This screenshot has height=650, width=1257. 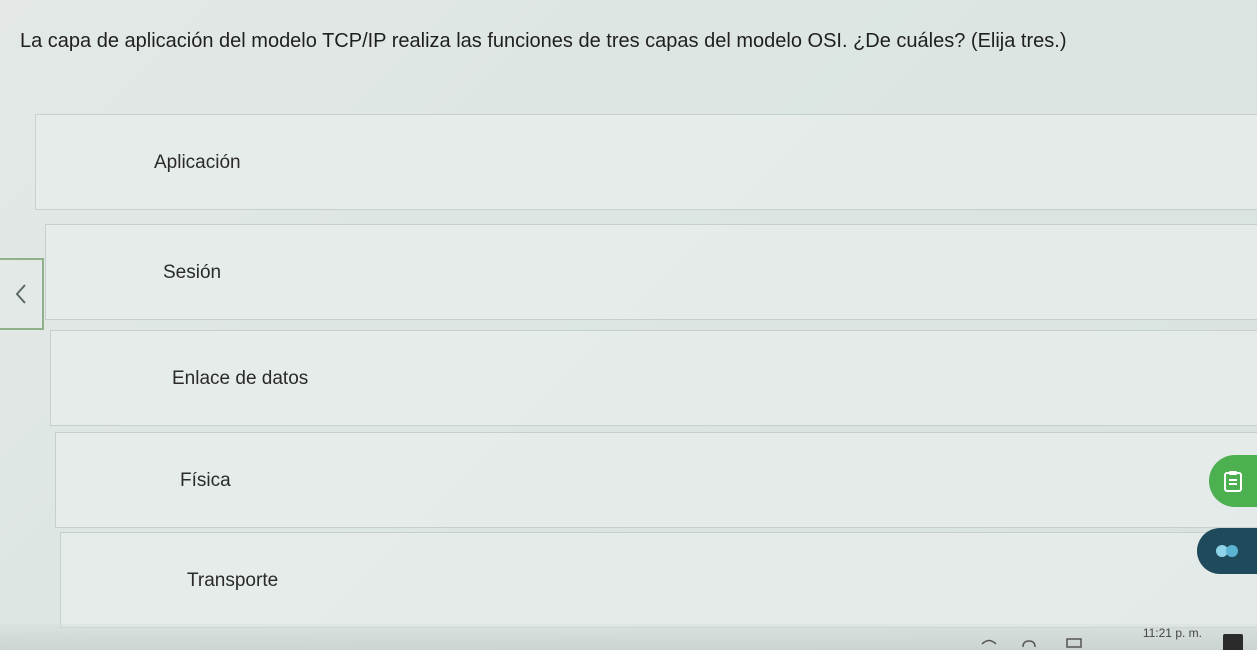 What do you see at coordinates (1172, 633) in the screenshot?
I see `taskbar-clock: 11:21 p. m.` at bounding box center [1172, 633].